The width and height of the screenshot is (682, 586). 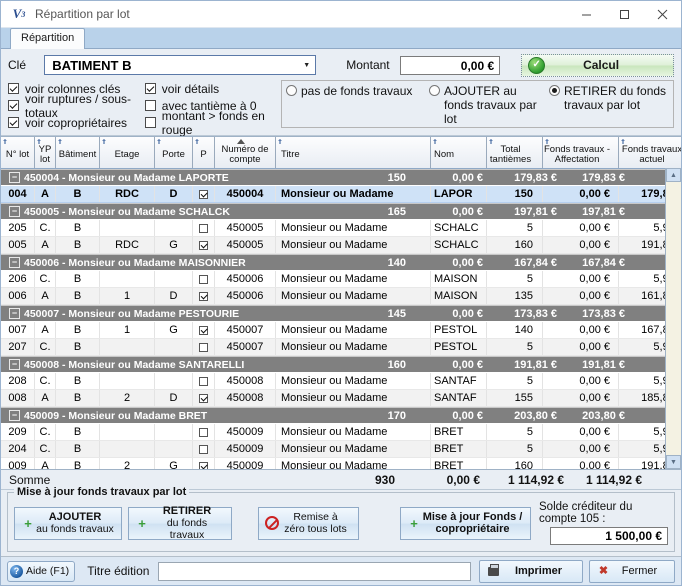 What do you see at coordinates (597, 65) in the screenshot?
I see `calcul-button: ✓ Calcul` at bounding box center [597, 65].